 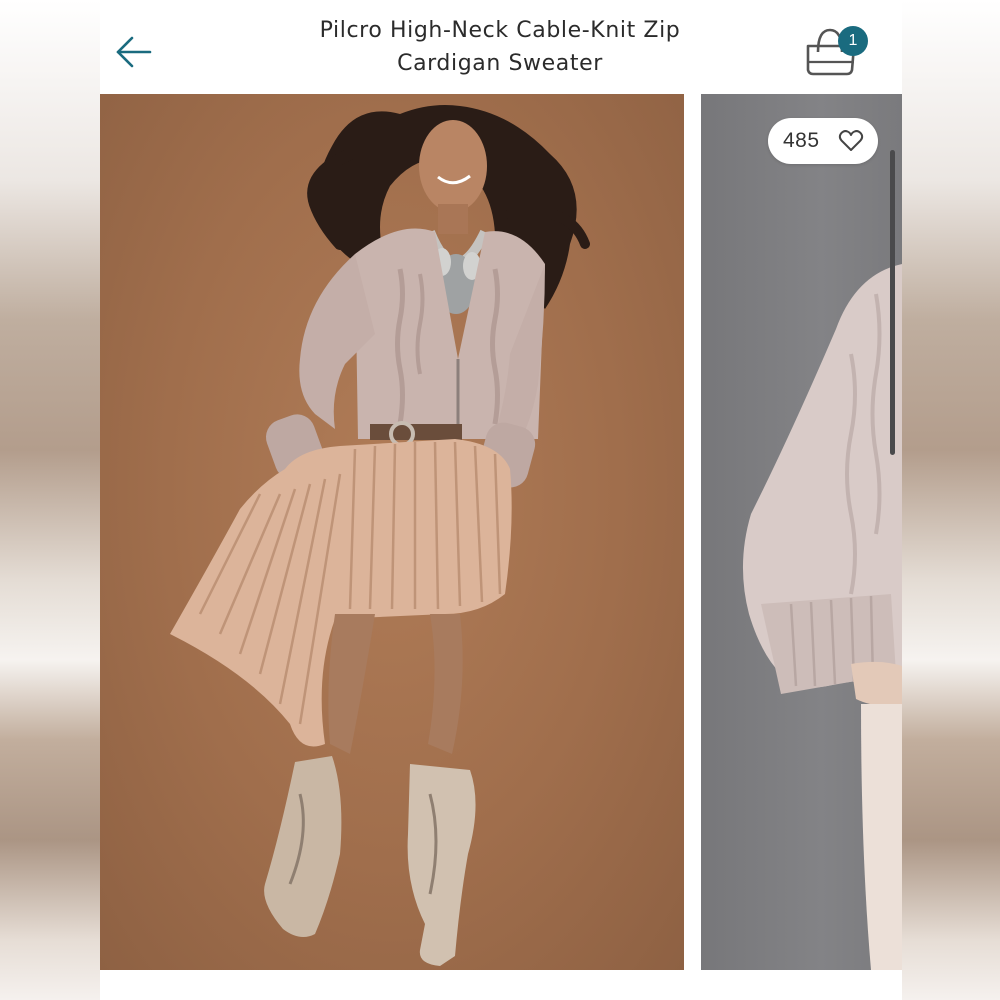 I want to click on heart-outline-icon, so click(x=851, y=140).